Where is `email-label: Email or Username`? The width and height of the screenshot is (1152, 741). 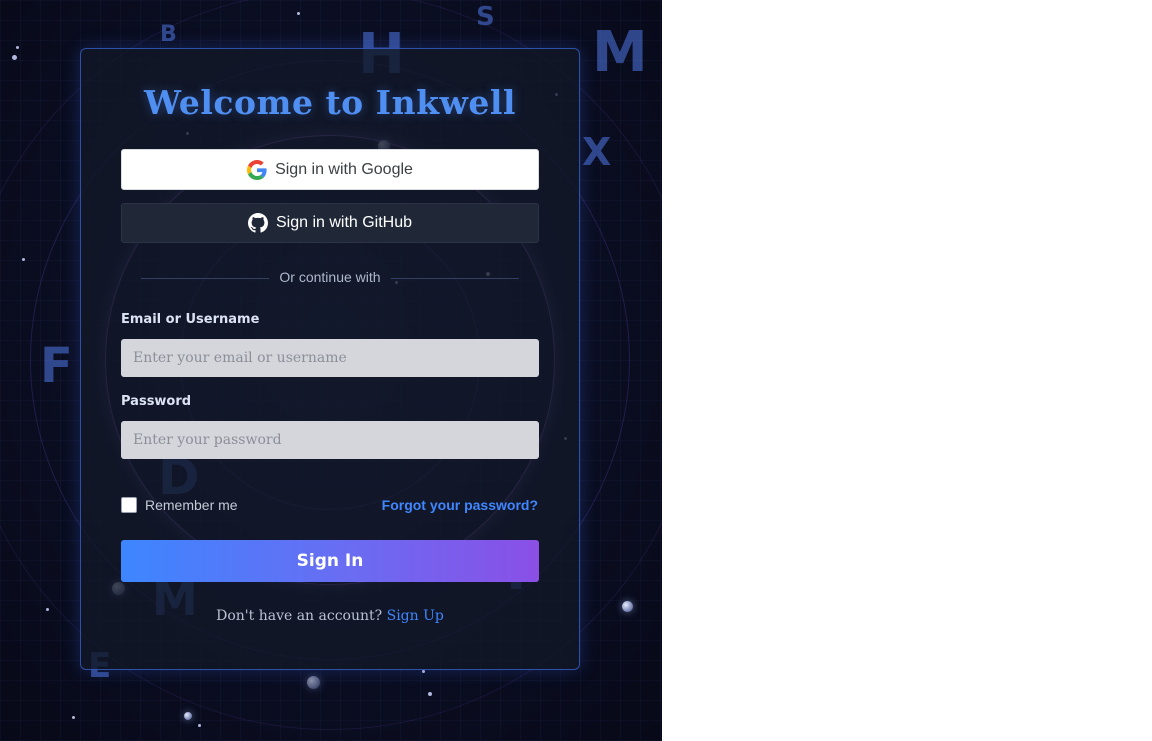 email-label: Email or Username is located at coordinates (190, 319).